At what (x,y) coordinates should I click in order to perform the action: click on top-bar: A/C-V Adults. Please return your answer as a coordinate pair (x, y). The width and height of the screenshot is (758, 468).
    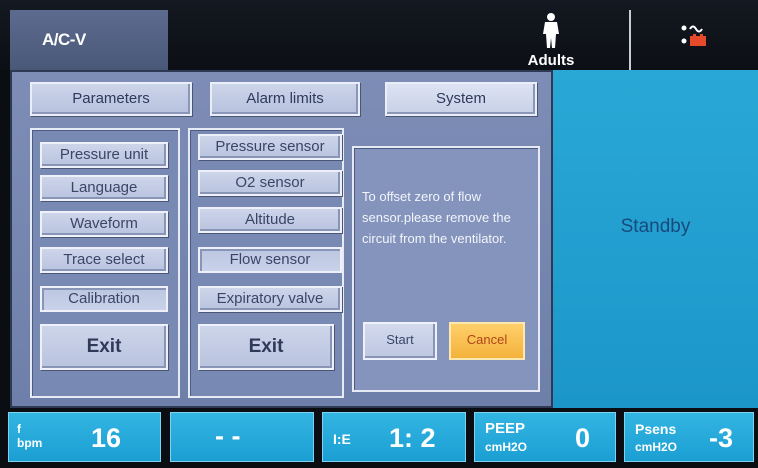
    Looking at the image, I should click on (379, 35).